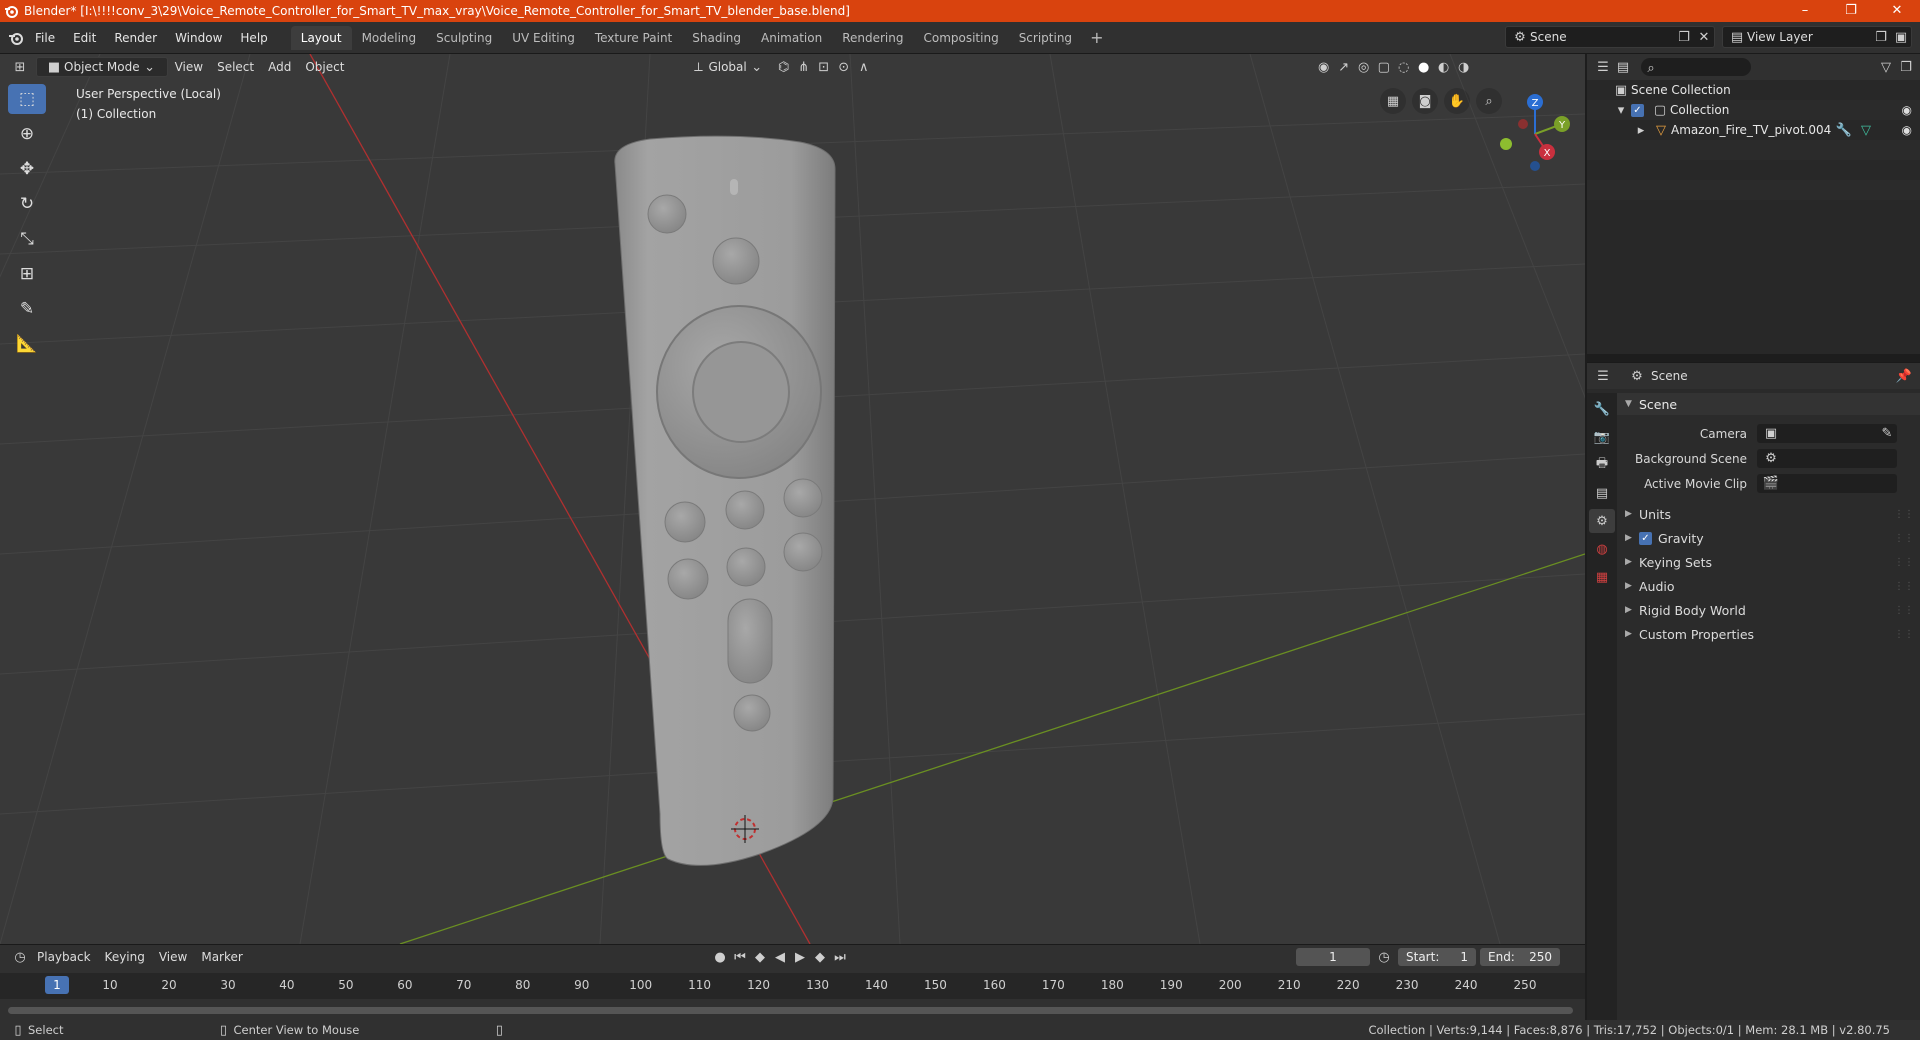  I want to click on select-box-tool-icon: ⬚, so click(27, 99).